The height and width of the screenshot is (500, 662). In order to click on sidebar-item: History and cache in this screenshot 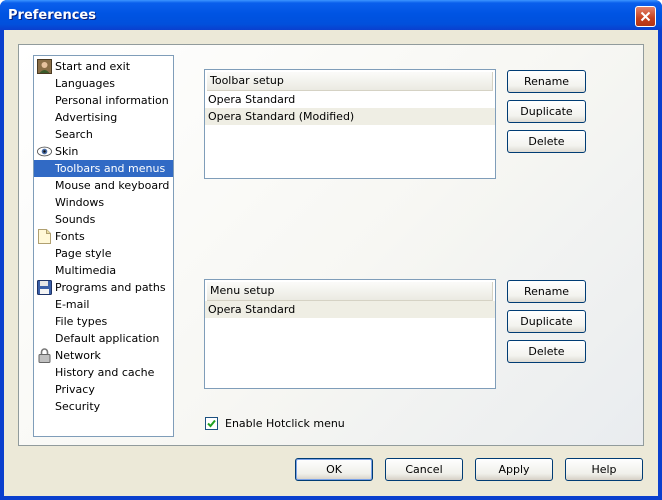, I will do `click(103, 372)`.